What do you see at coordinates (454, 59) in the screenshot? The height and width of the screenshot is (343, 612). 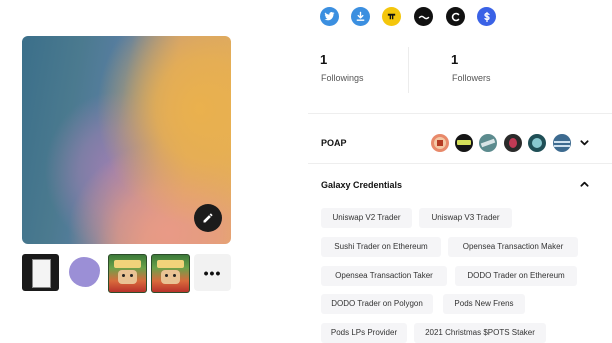 I see `followers-count: 1` at bounding box center [454, 59].